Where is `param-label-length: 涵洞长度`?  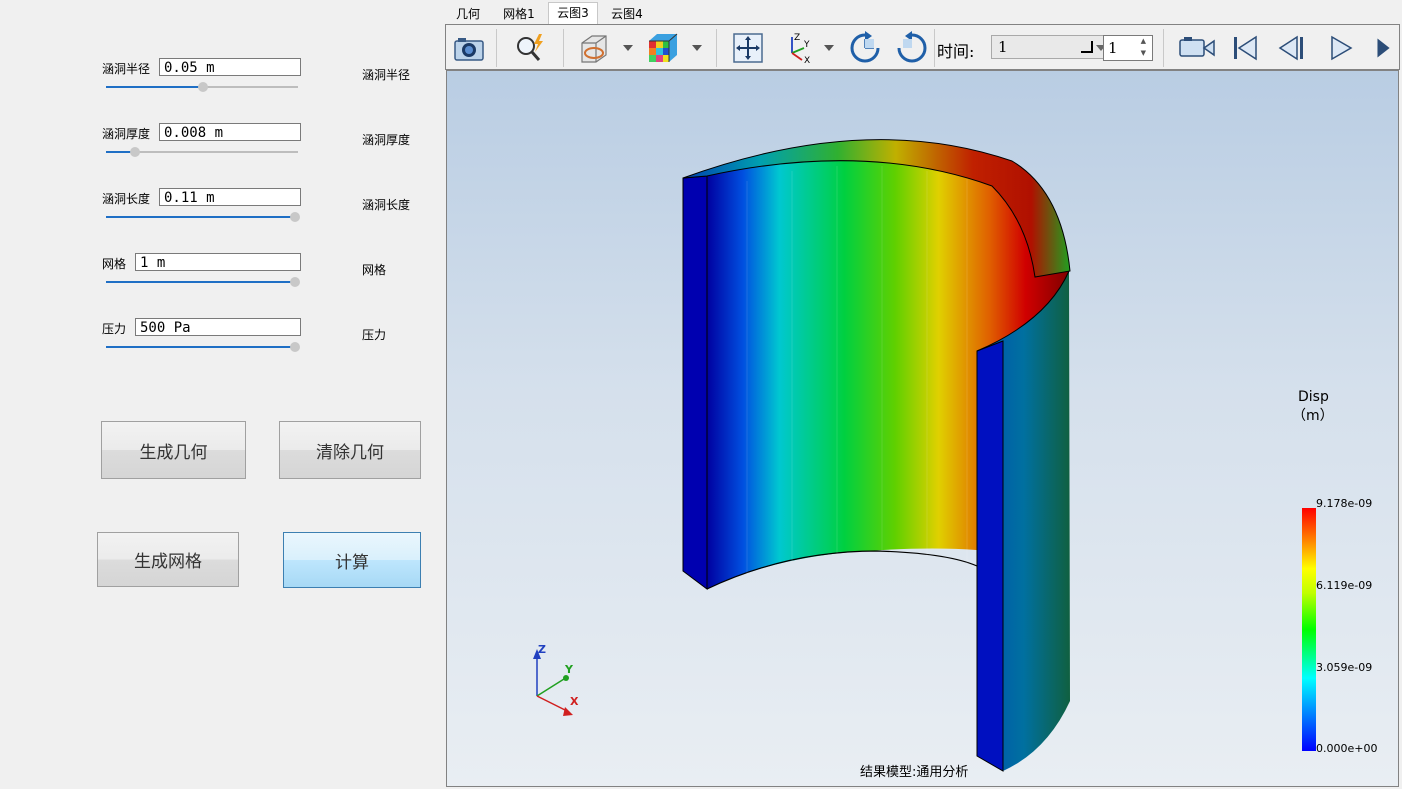 param-label-length: 涵洞长度 is located at coordinates (126, 199).